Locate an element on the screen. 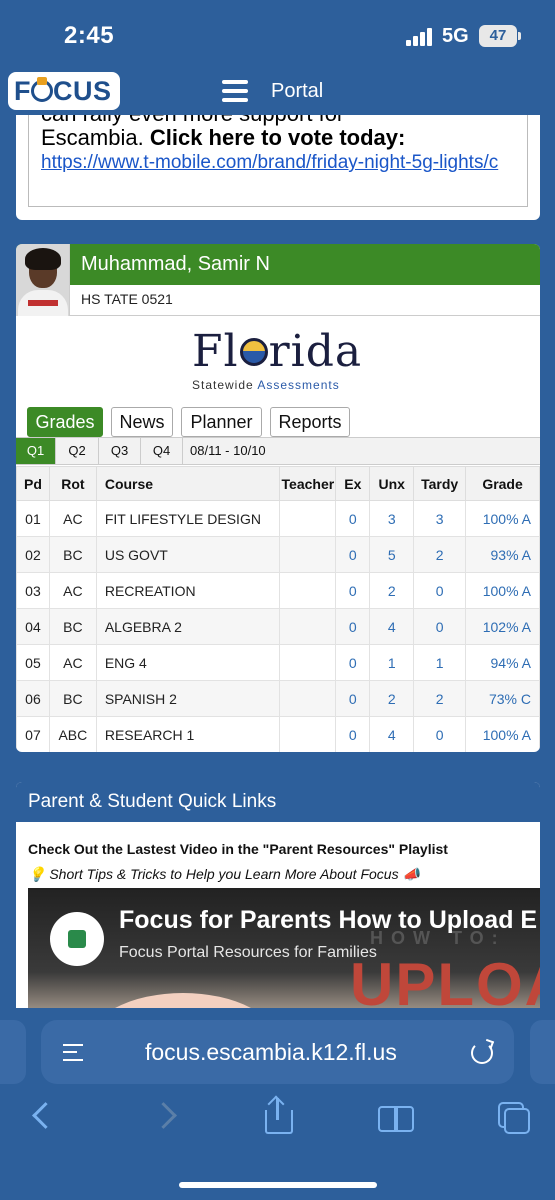  page-title: Portal is located at coordinates (297, 91).